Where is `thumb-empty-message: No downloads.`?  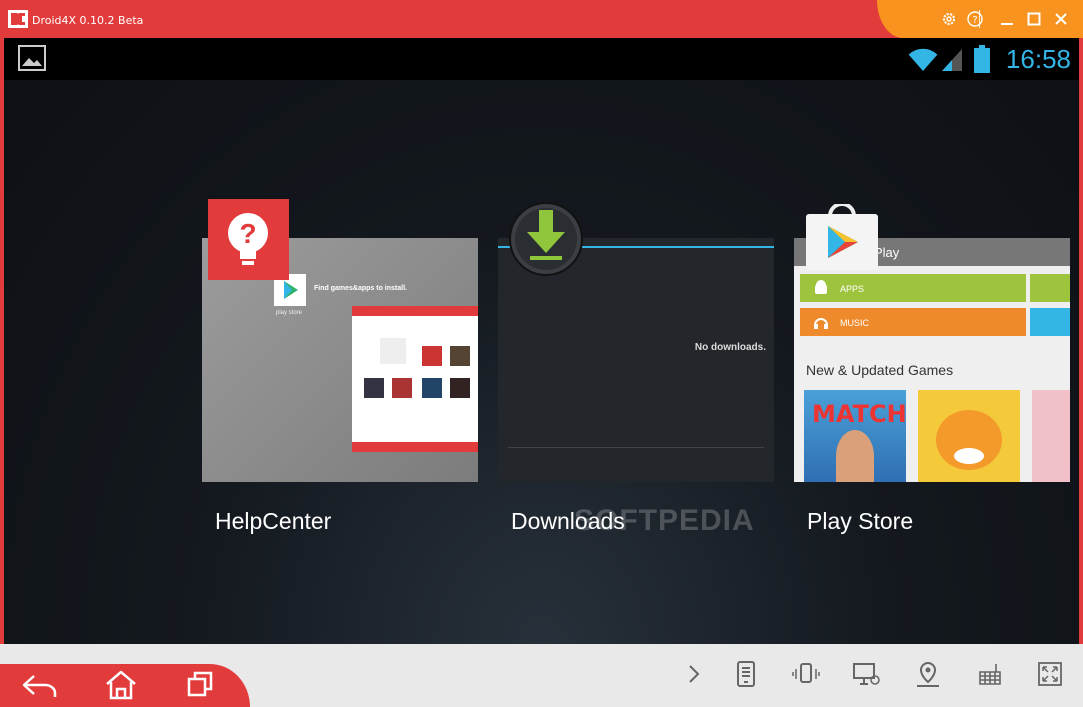 thumb-empty-message: No downloads. is located at coordinates (730, 347).